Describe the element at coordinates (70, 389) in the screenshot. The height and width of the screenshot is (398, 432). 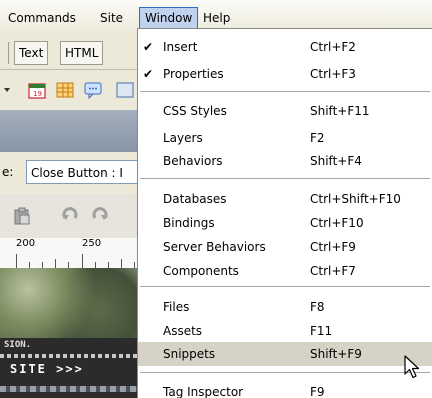
I see `banner-stripe-bottom` at that location.